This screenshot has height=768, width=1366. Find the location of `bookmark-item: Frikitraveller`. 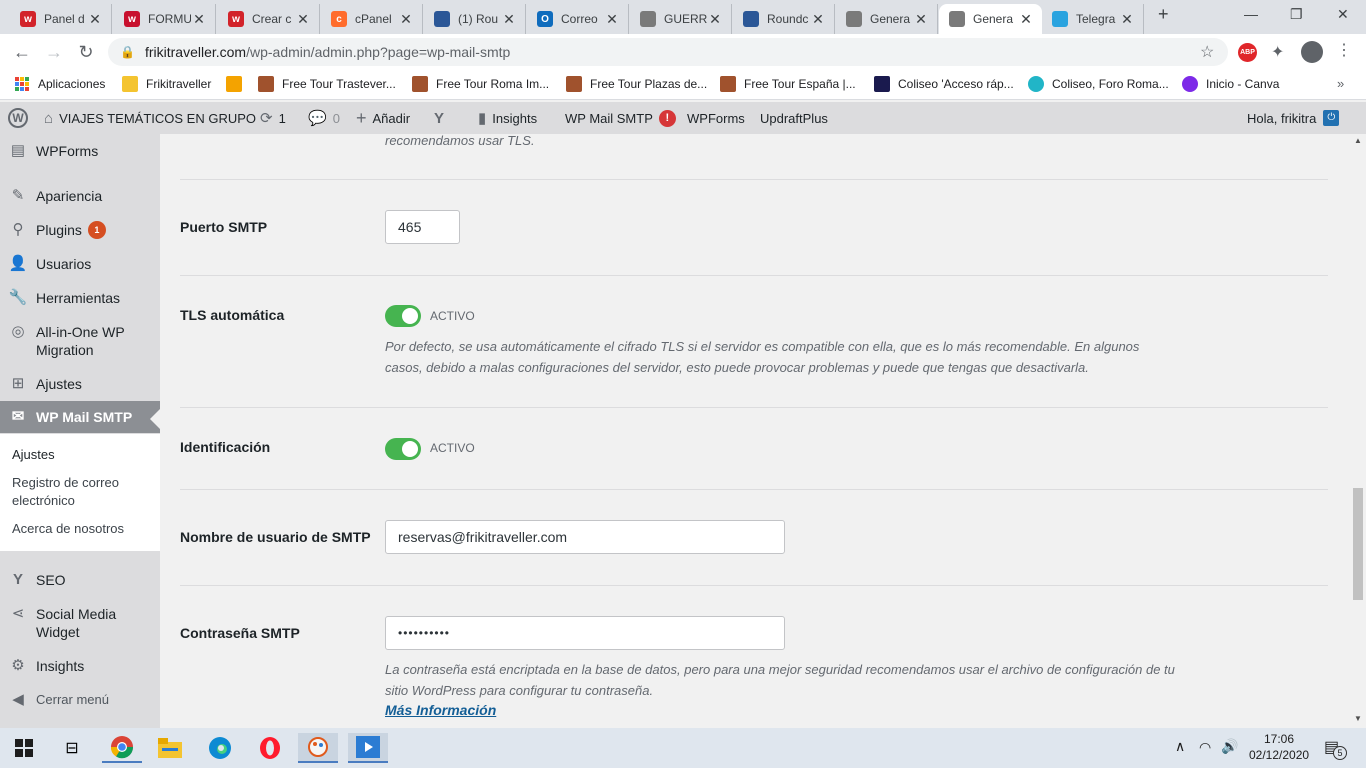

bookmark-item: Frikitraveller is located at coordinates (166, 84).